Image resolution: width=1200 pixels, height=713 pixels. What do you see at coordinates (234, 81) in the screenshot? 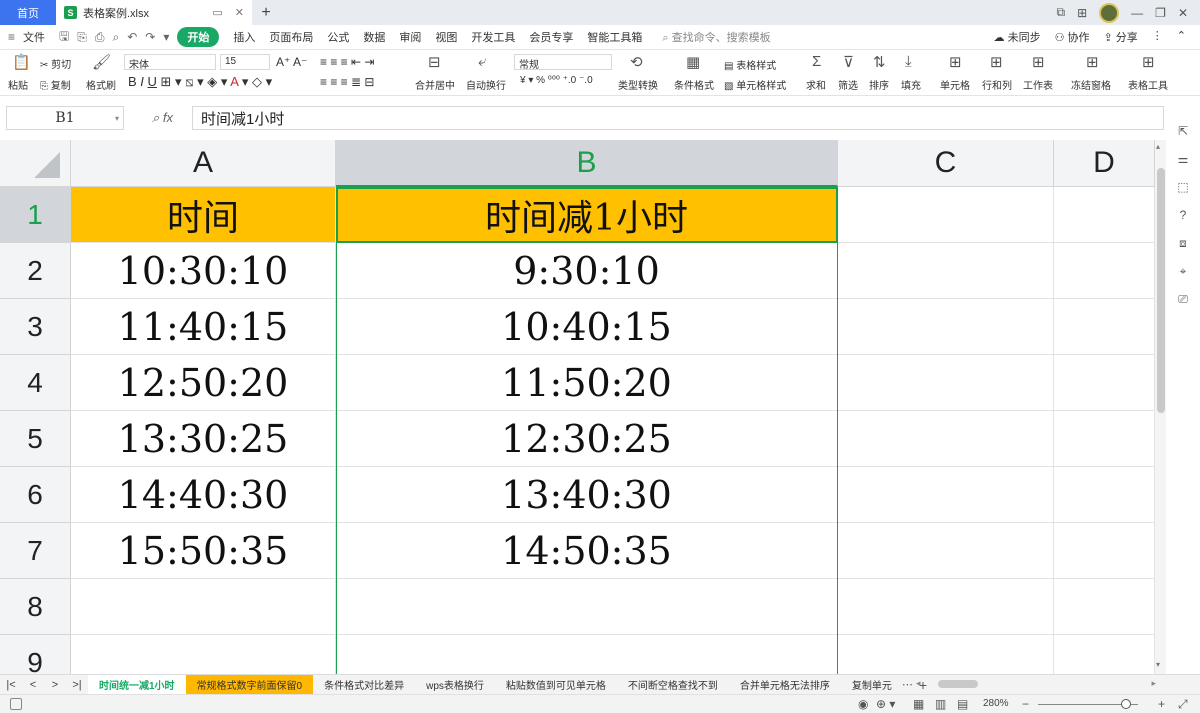
I see `font-color-icon: A` at bounding box center [234, 81].